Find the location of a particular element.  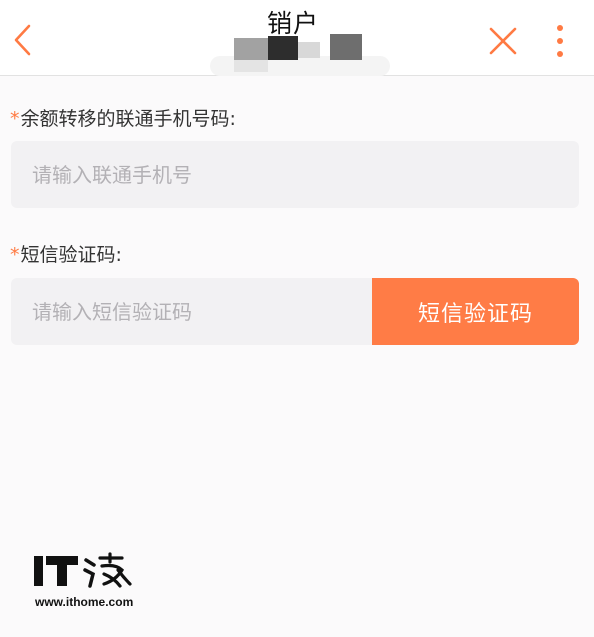

close-button is located at coordinates (503, 41).